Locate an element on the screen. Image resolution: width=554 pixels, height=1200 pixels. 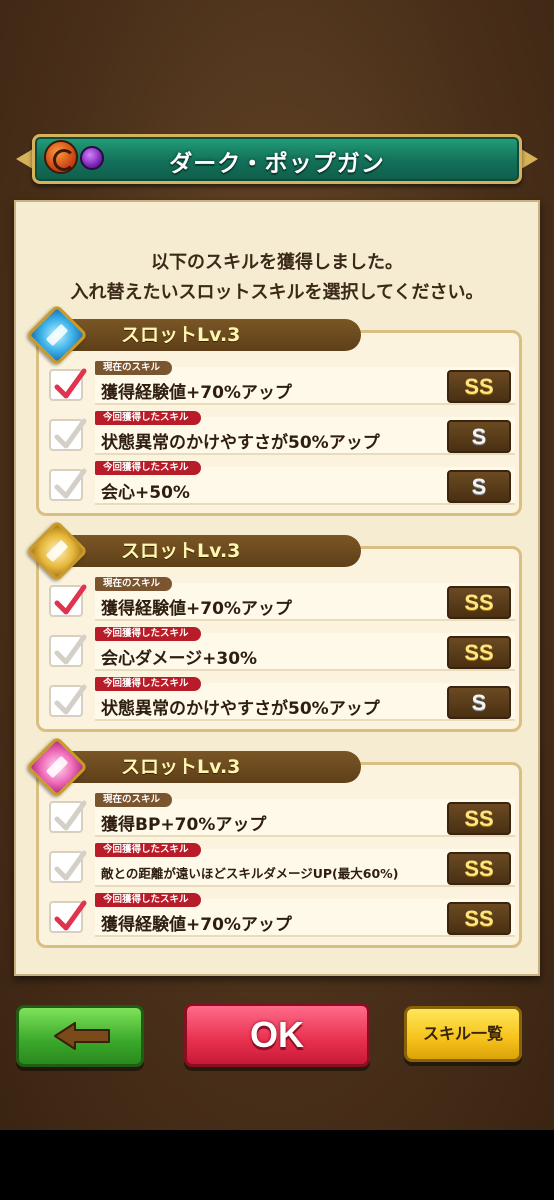
instruction-line-2: 入れ替えたいスロットスキルを選択してください。 is located at coordinates (277, 292).